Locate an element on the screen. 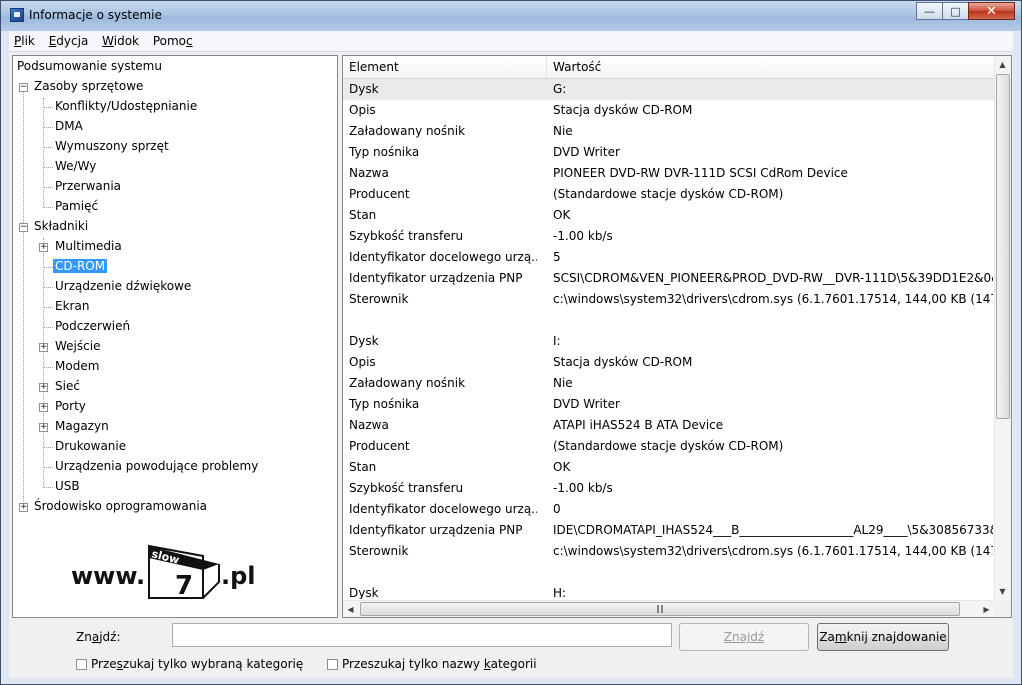  search-selected-category-checkbox: Przeszukaj tylko wybraną kategorię is located at coordinates (189, 664).